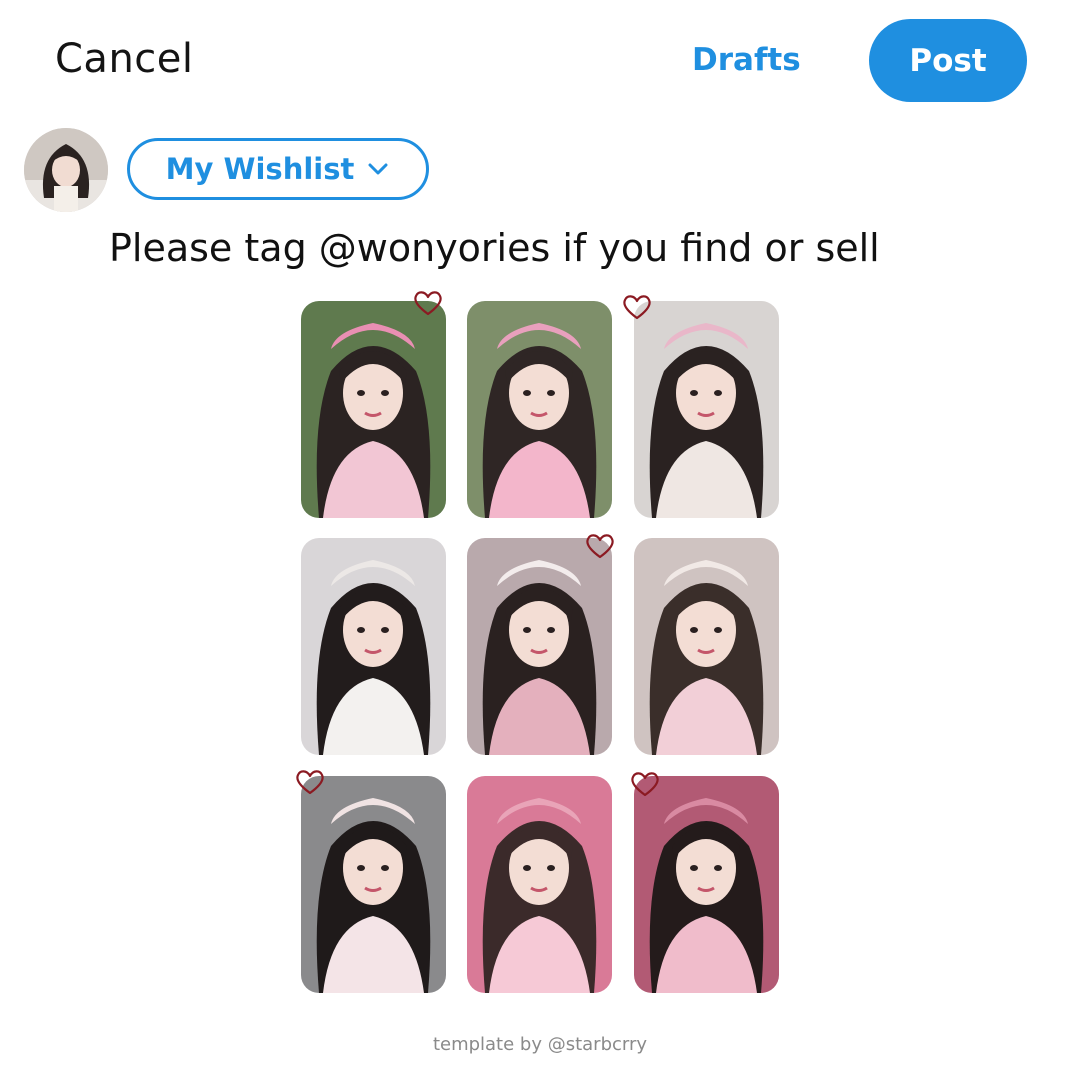  What do you see at coordinates (378, 169) in the screenshot?
I see `chevron-down-icon` at bounding box center [378, 169].